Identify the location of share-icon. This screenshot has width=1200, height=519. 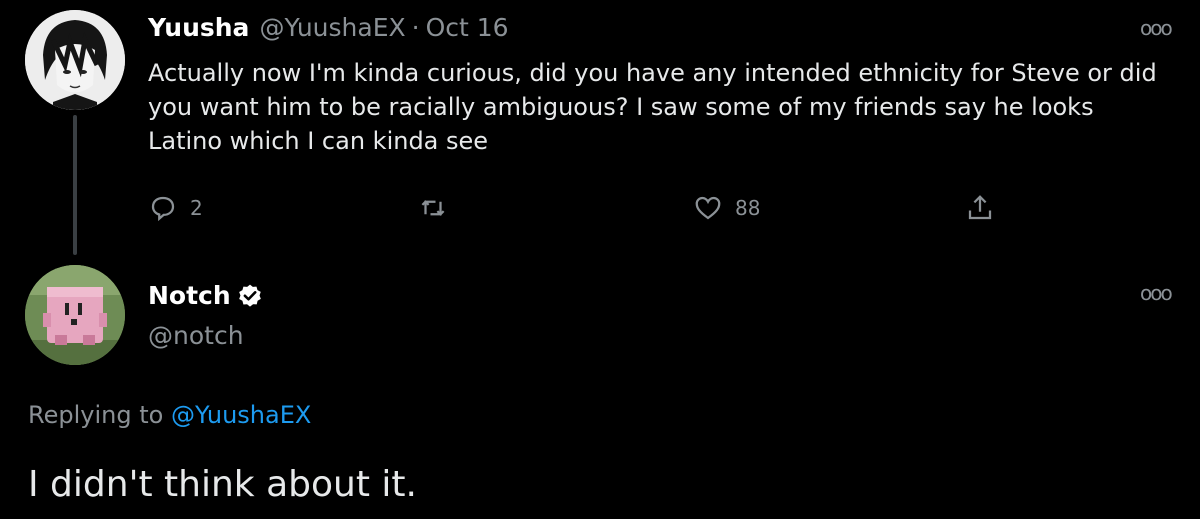
(980, 207).